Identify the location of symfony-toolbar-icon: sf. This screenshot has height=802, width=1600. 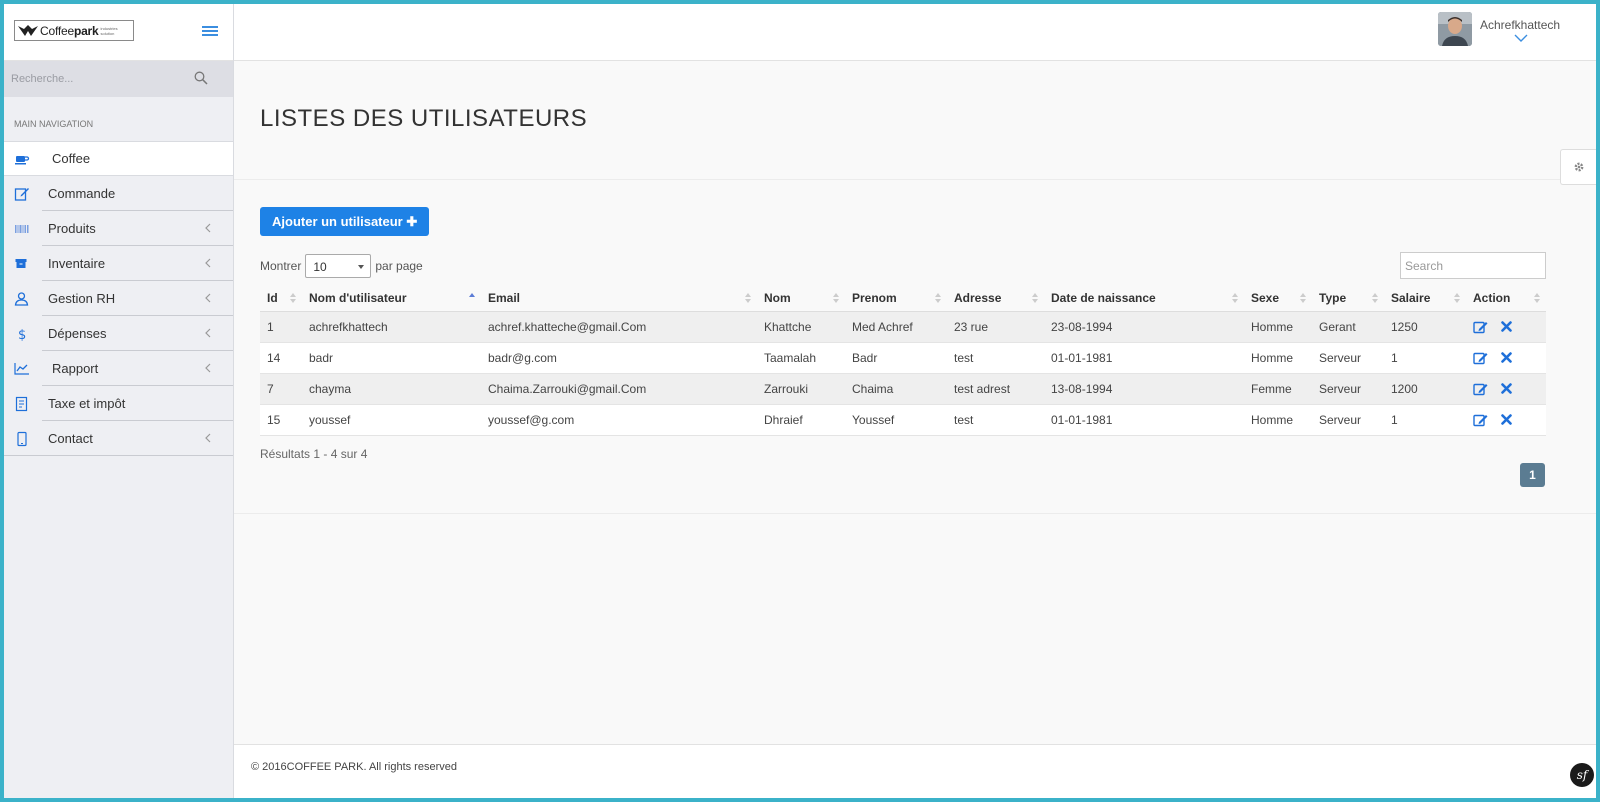
(1582, 775).